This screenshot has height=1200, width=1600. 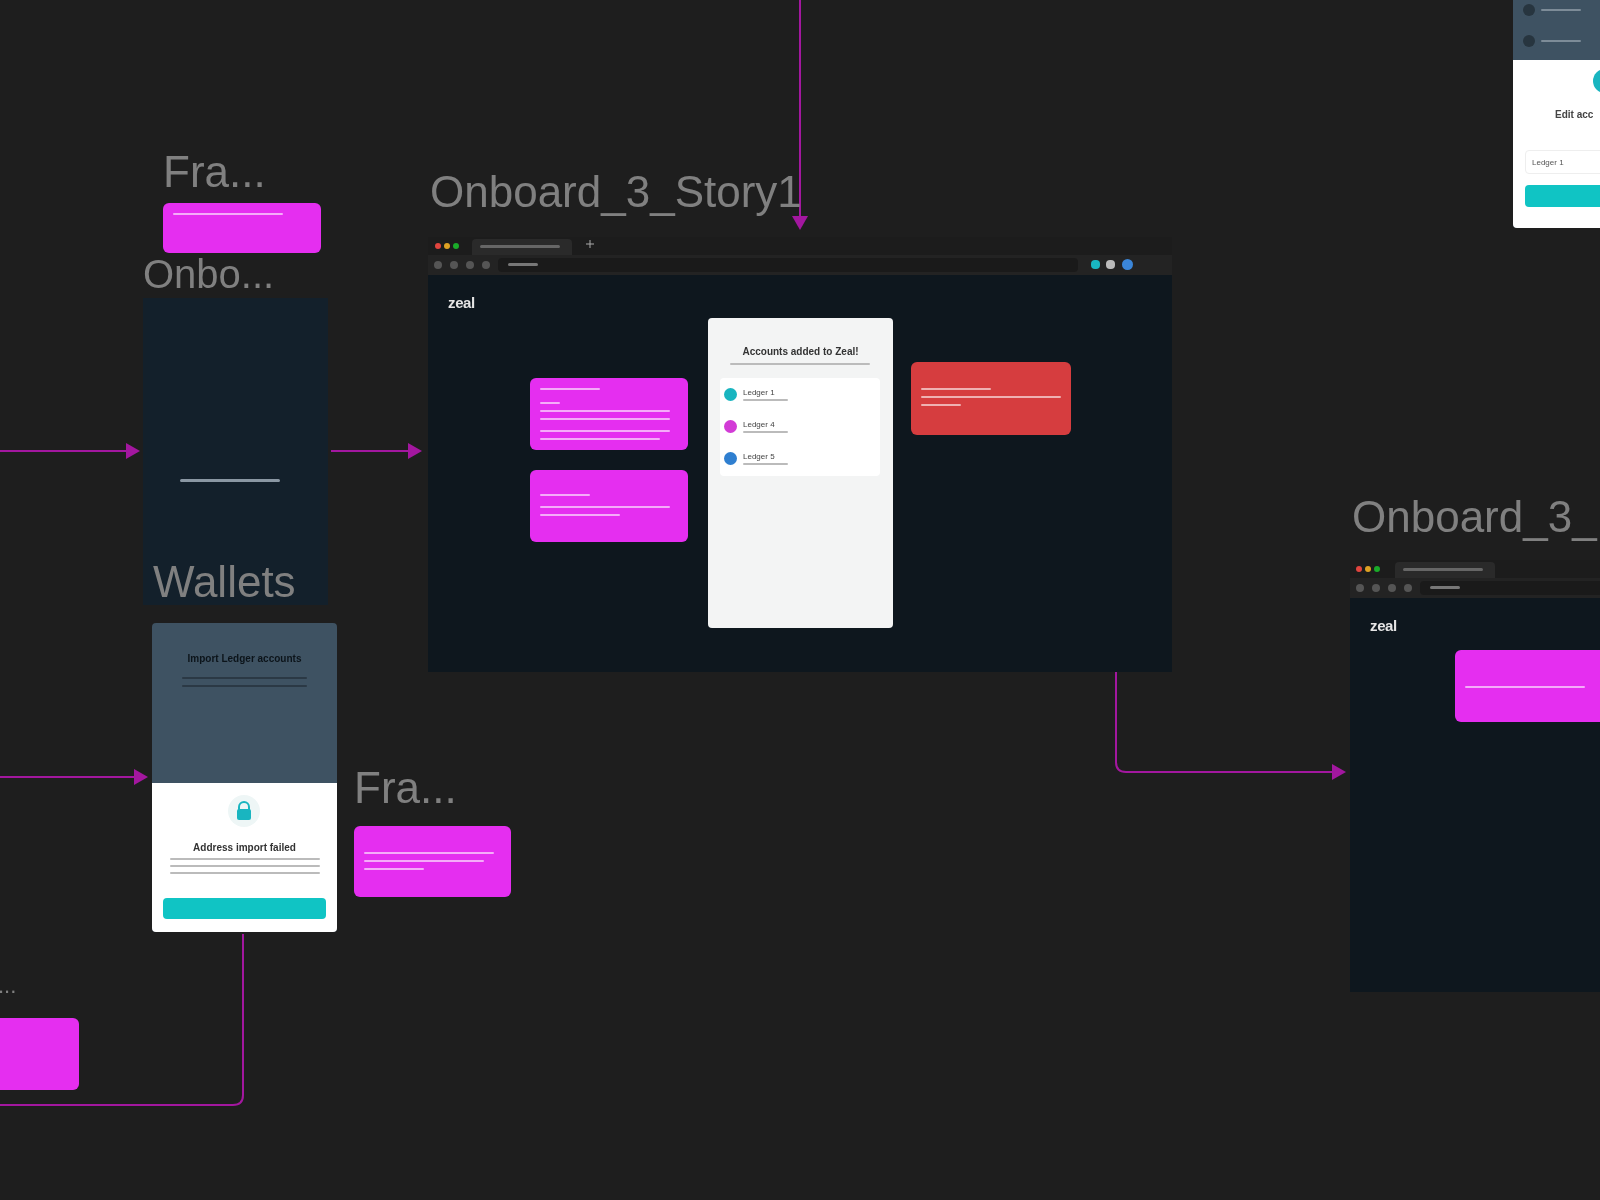 I want to click on profile-icon, so click(x=1127, y=264).